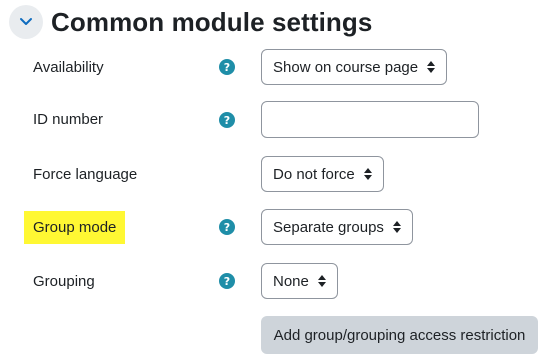 Image resolution: width=553 pixels, height=360 pixels. I want to click on grouping-label: Grouping, so click(64, 281).